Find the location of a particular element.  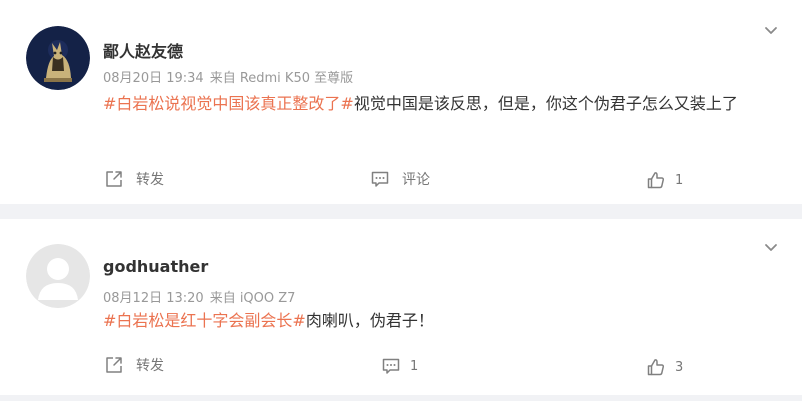

comment-label: 评论 is located at coordinates (416, 180).